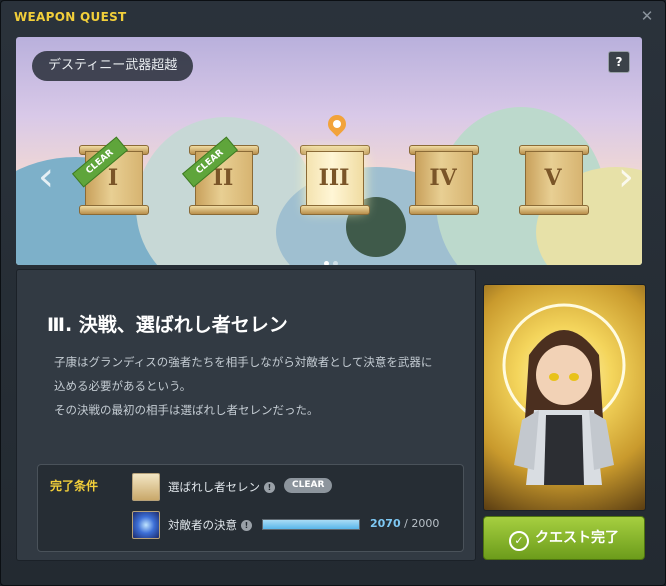 The width and height of the screenshot is (666, 586). Describe the element at coordinates (308, 485) in the screenshot. I see `clear-badge: CLEAR` at that location.